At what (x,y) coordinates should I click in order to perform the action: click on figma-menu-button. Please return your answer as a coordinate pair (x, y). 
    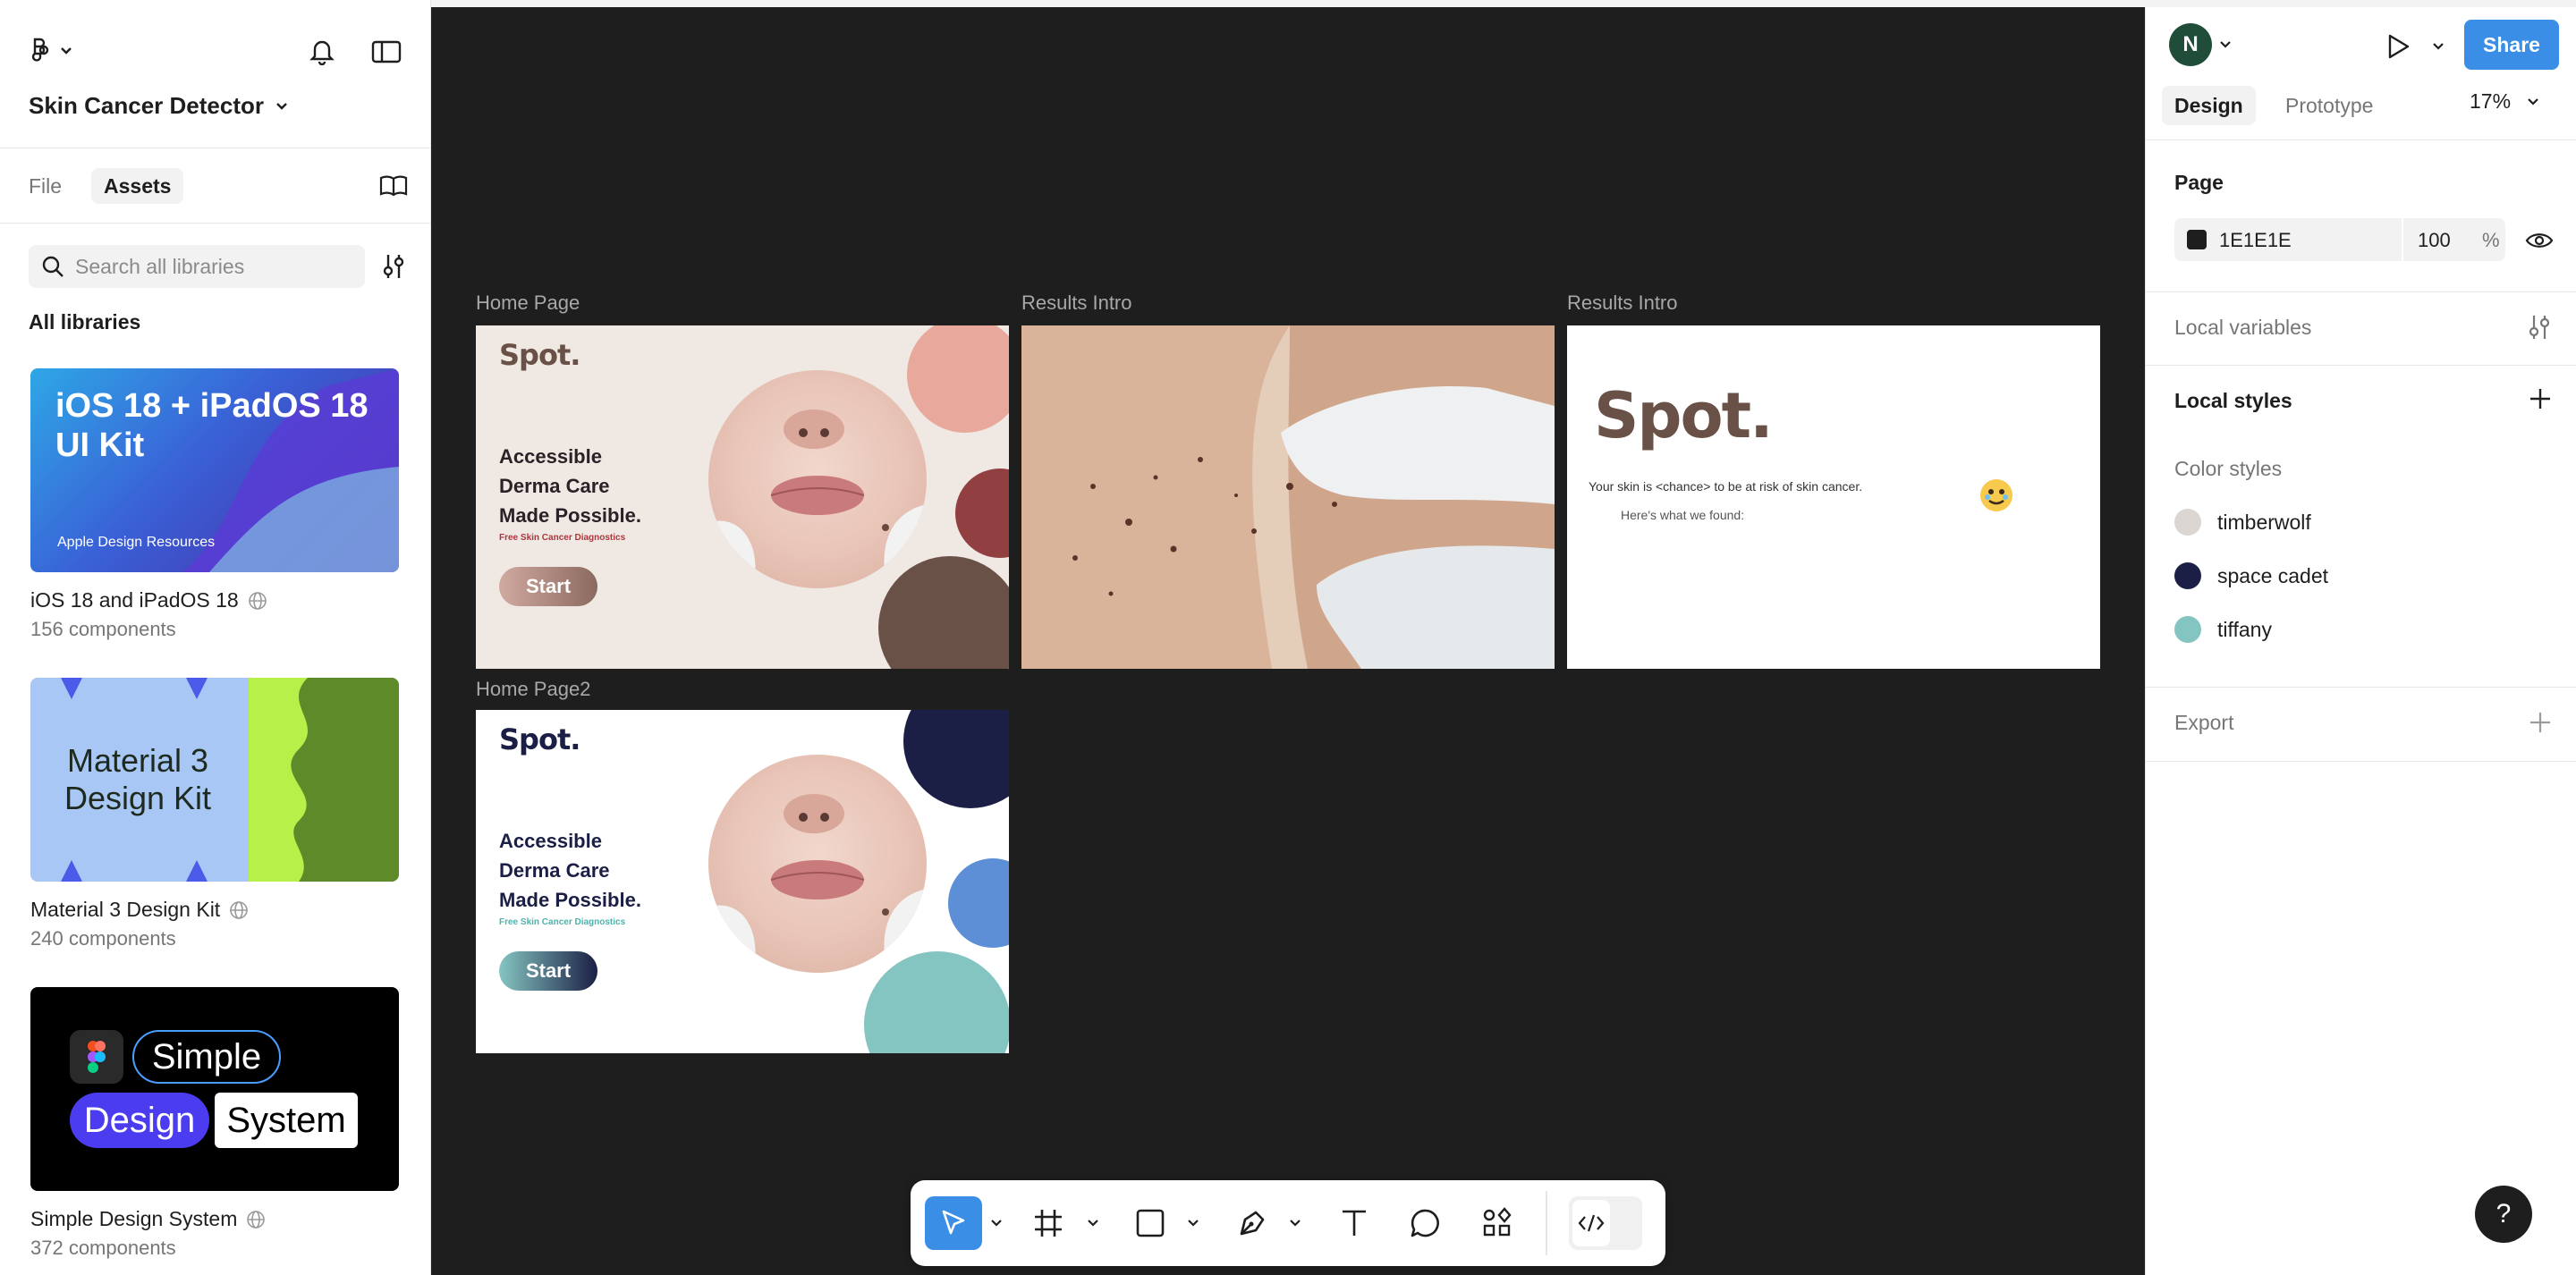
    Looking at the image, I should click on (53, 51).